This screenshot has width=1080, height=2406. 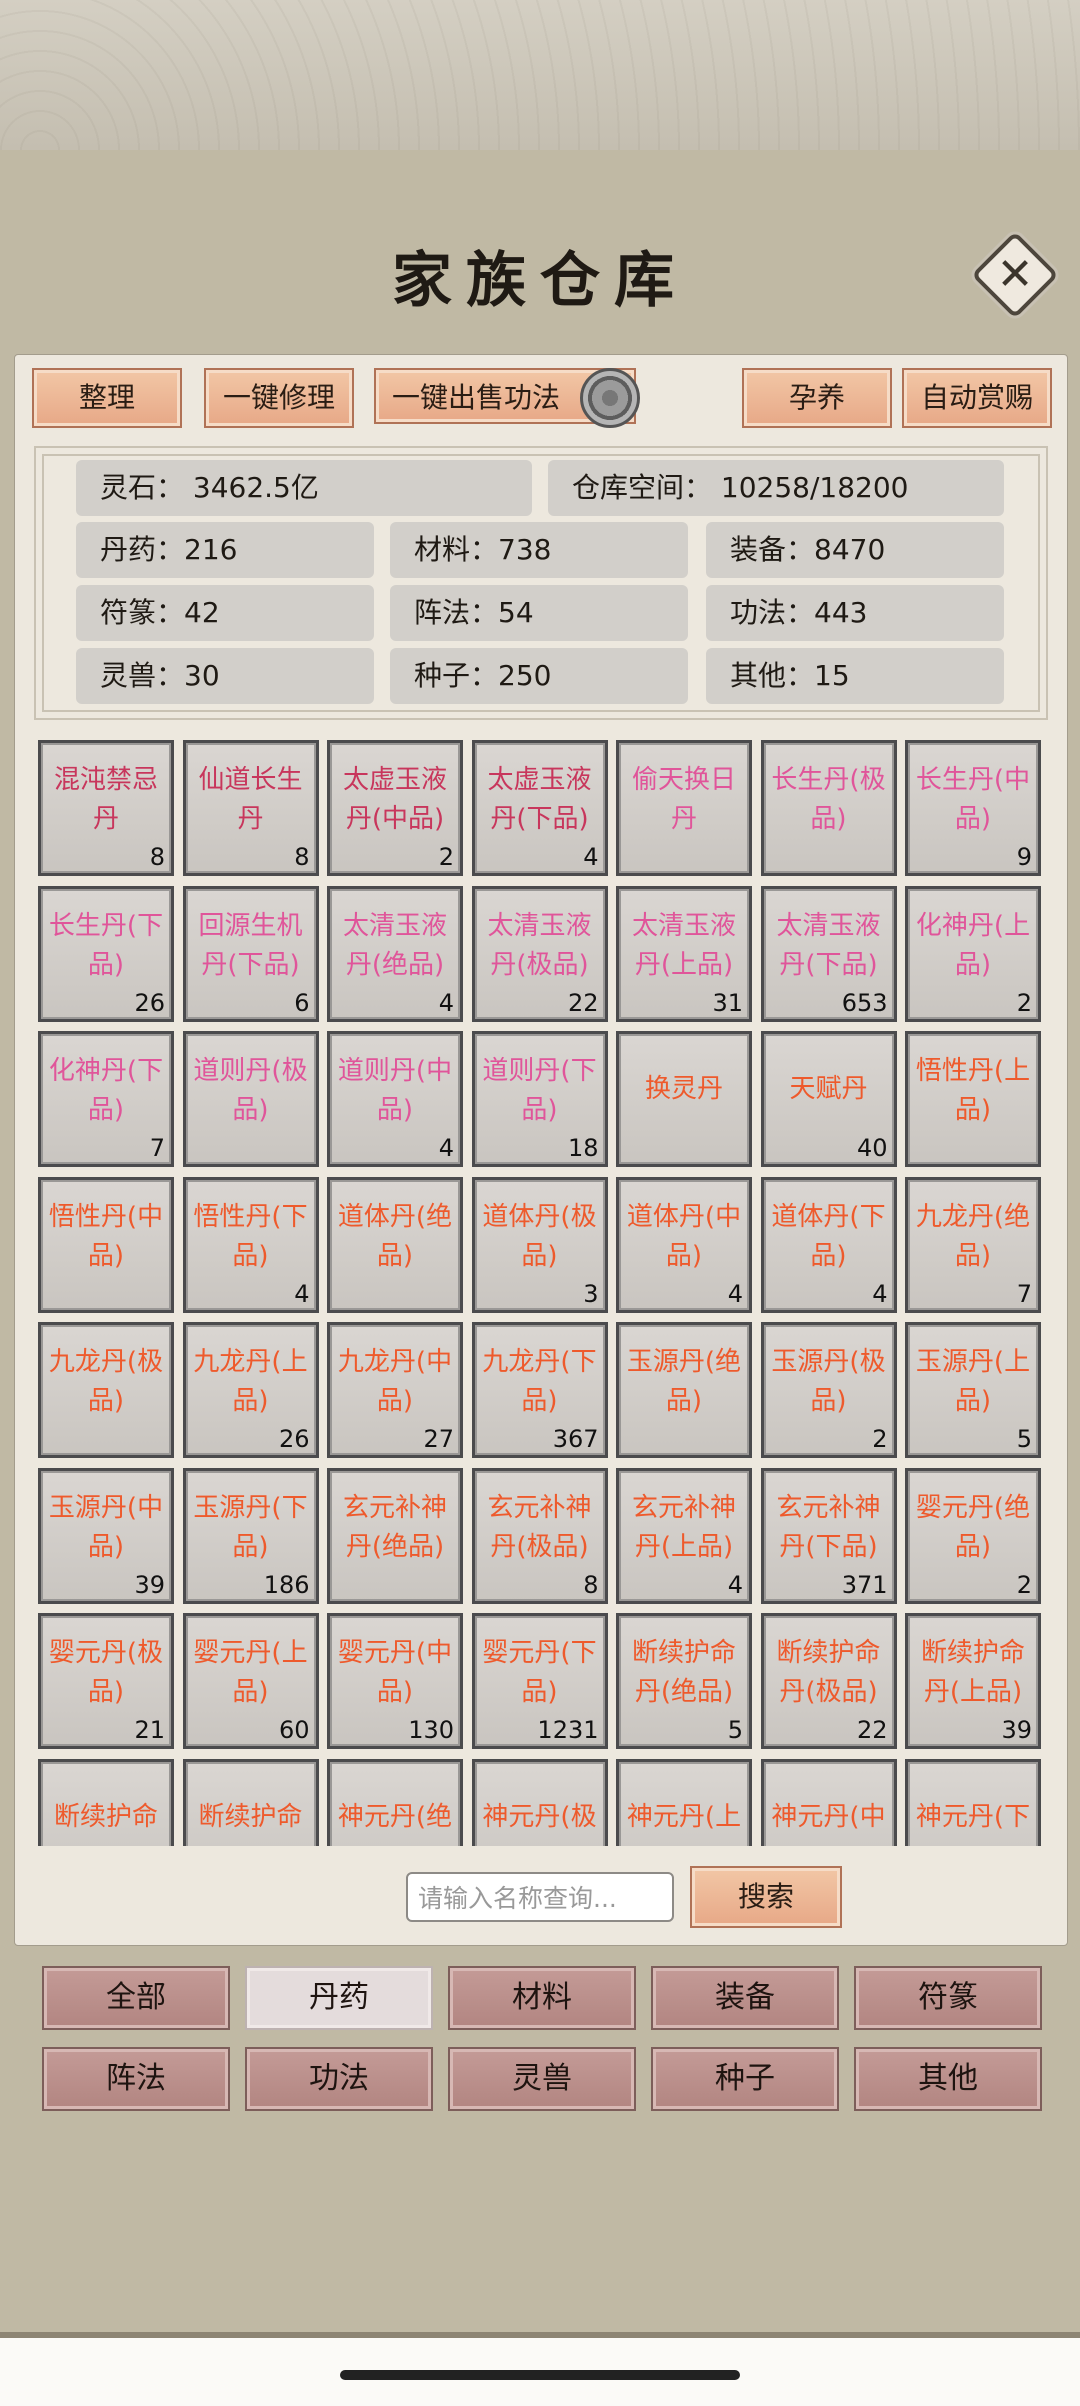 What do you see at coordinates (817, 398) in the screenshot?
I see `nurture-button: 孕养` at bounding box center [817, 398].